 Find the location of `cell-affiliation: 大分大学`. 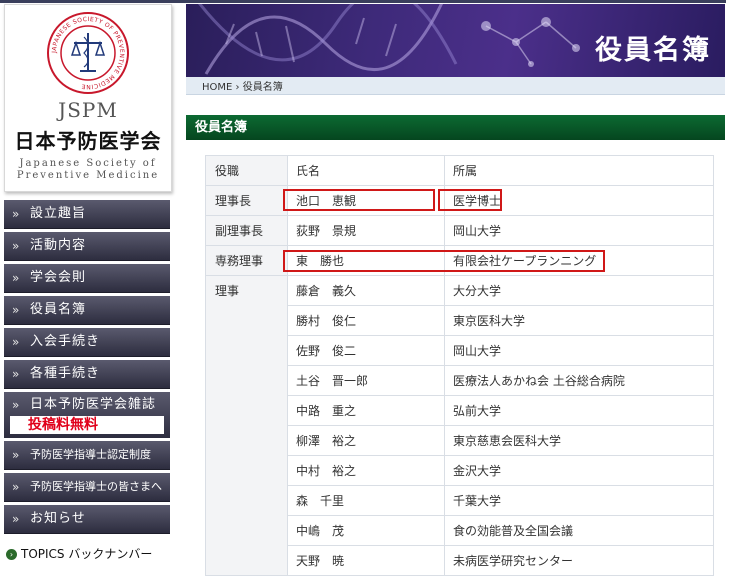

cell-affiliation: 大分大学 is located at coordinates (579, 290).